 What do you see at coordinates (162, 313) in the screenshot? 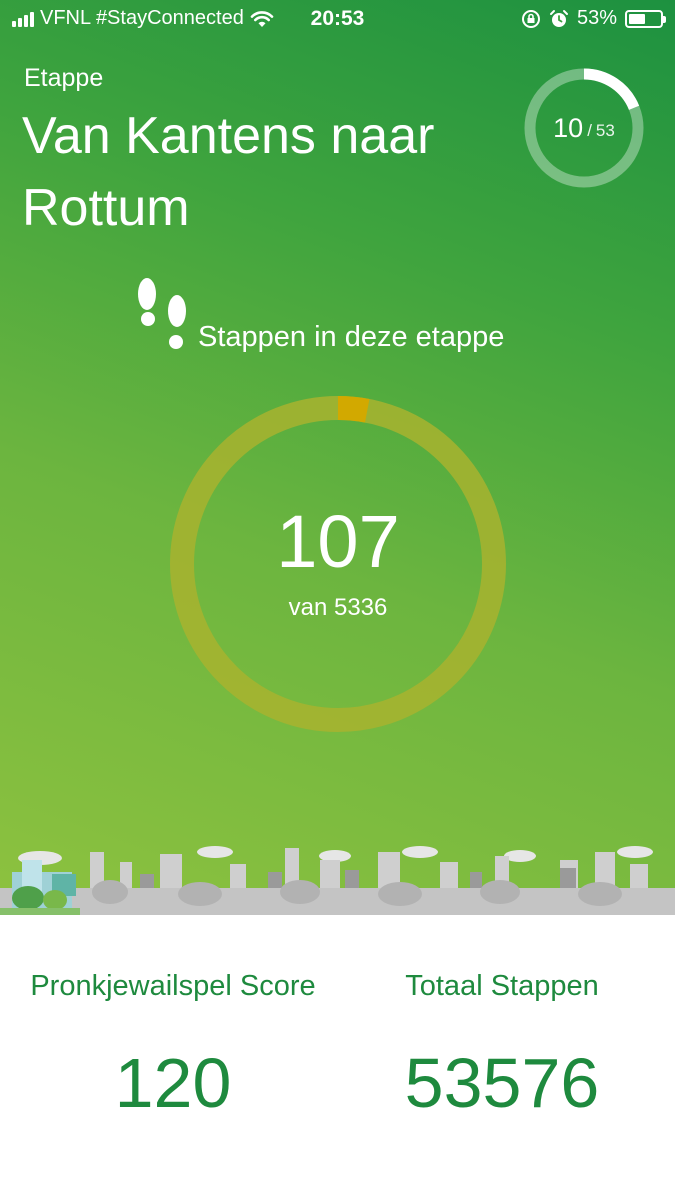
I see `footsteps-icon` at bounding box center [162, 313].